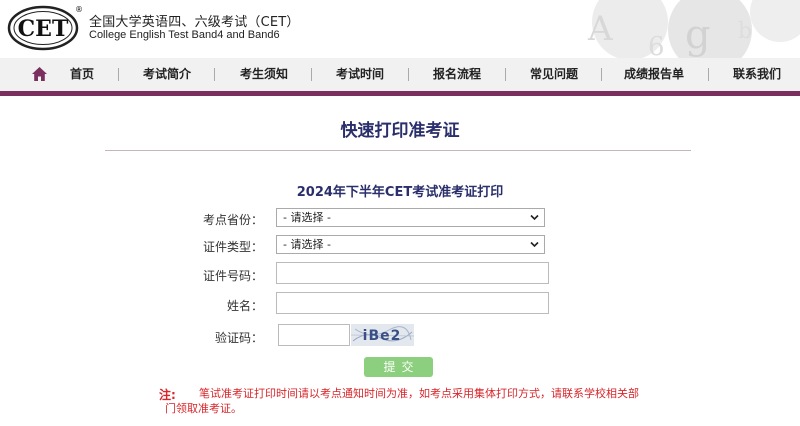  I want to click on home-icon, so click(39, 74).